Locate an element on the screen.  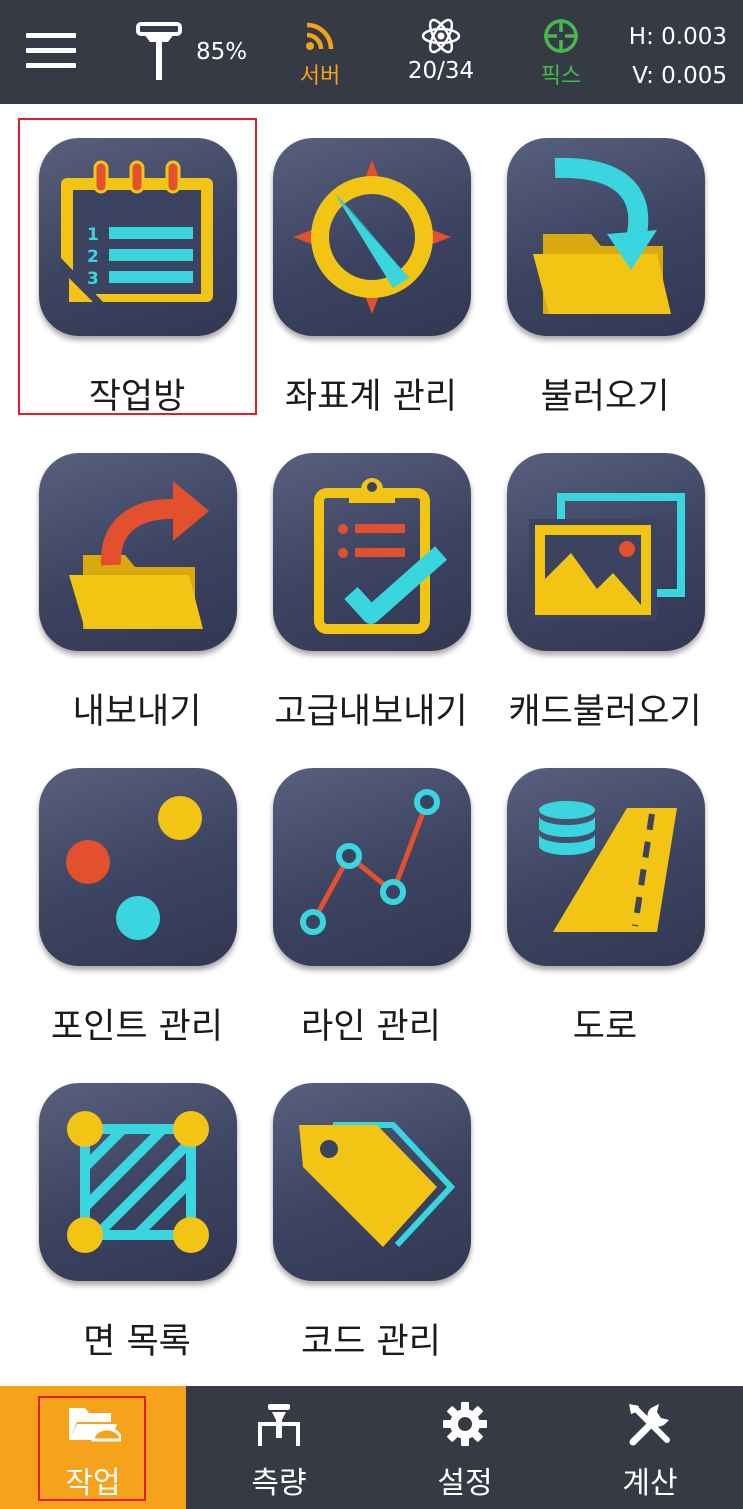
road-database-icon is located at coordinates (606, 867).